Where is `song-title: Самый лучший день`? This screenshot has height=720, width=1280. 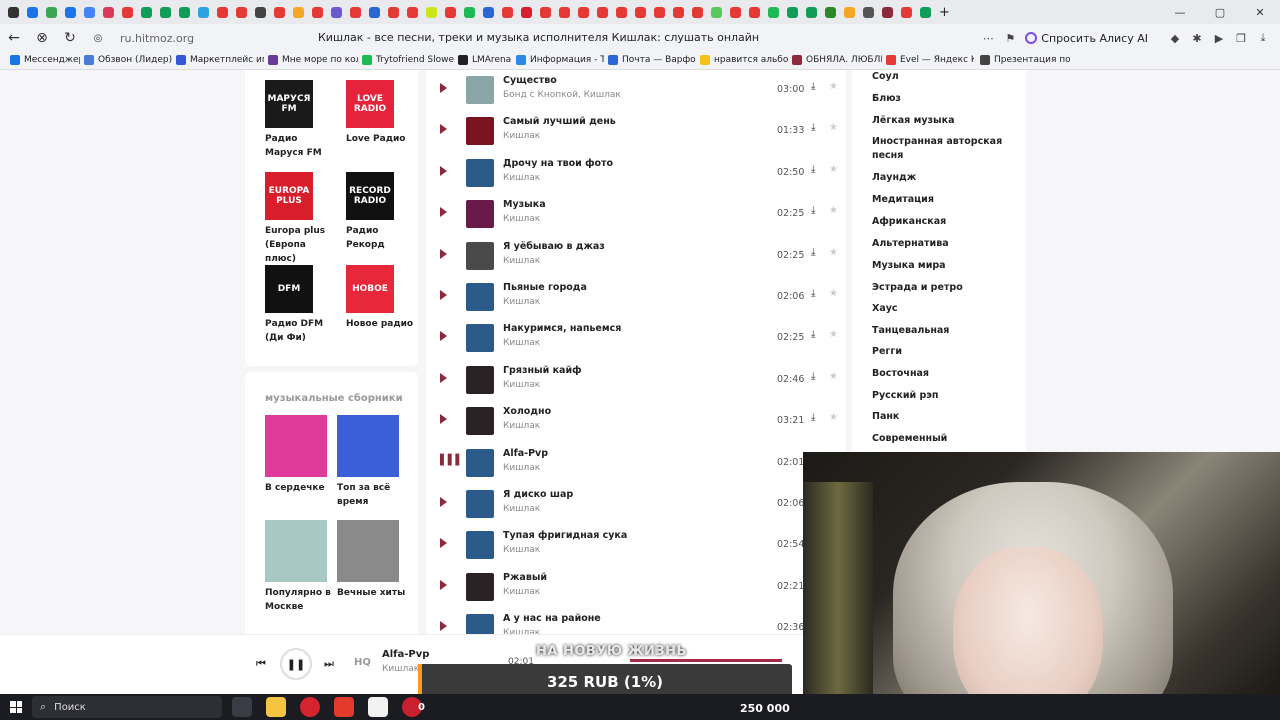 song-title: Самый лучший день is located at coordinates (559, 121).